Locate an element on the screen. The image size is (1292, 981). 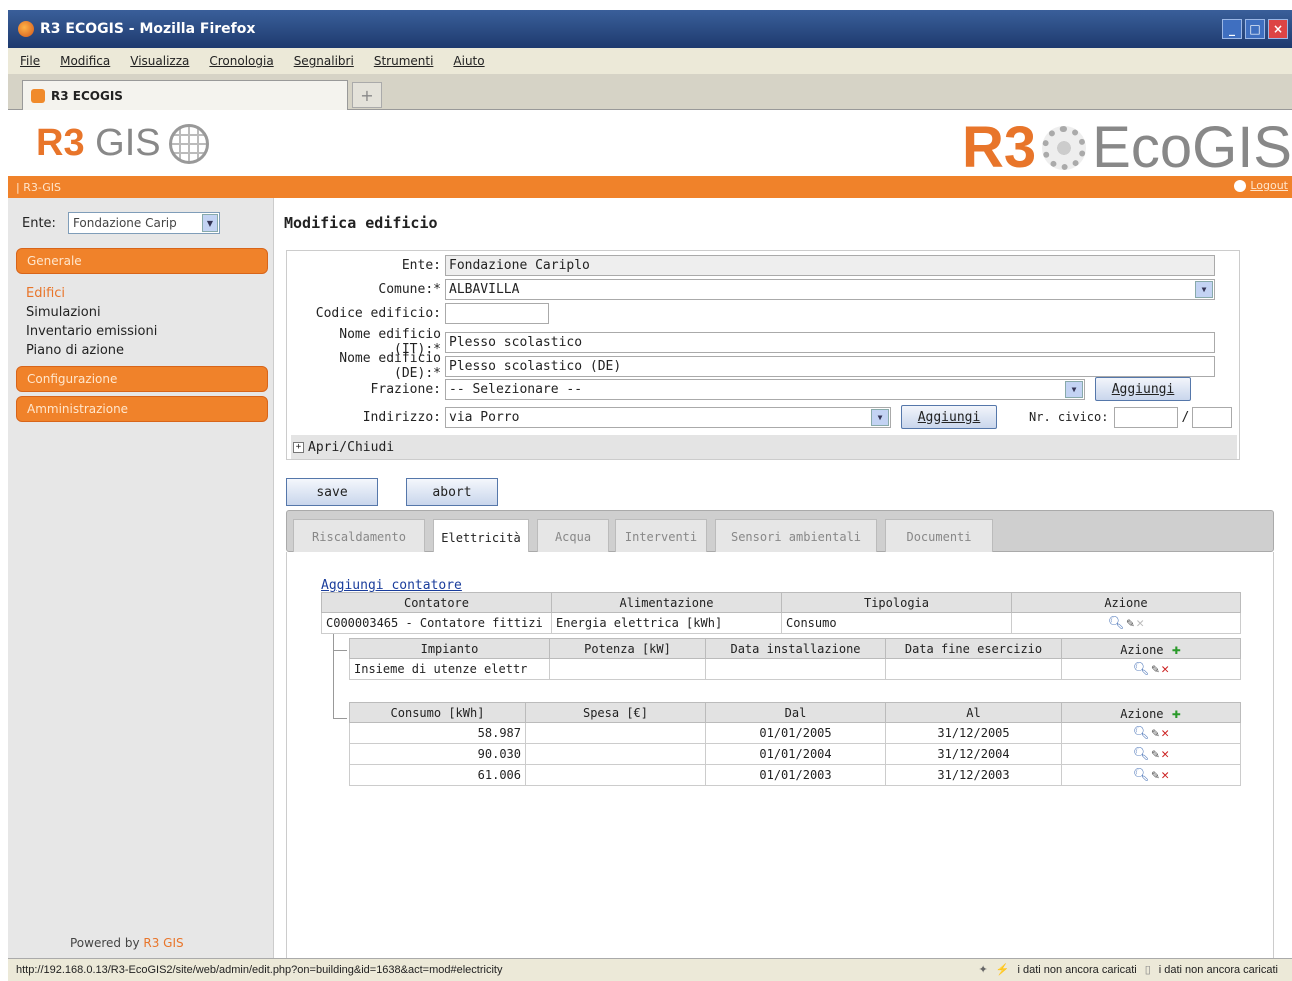
ente-label: Ente: is located at coordinates (39, 223).